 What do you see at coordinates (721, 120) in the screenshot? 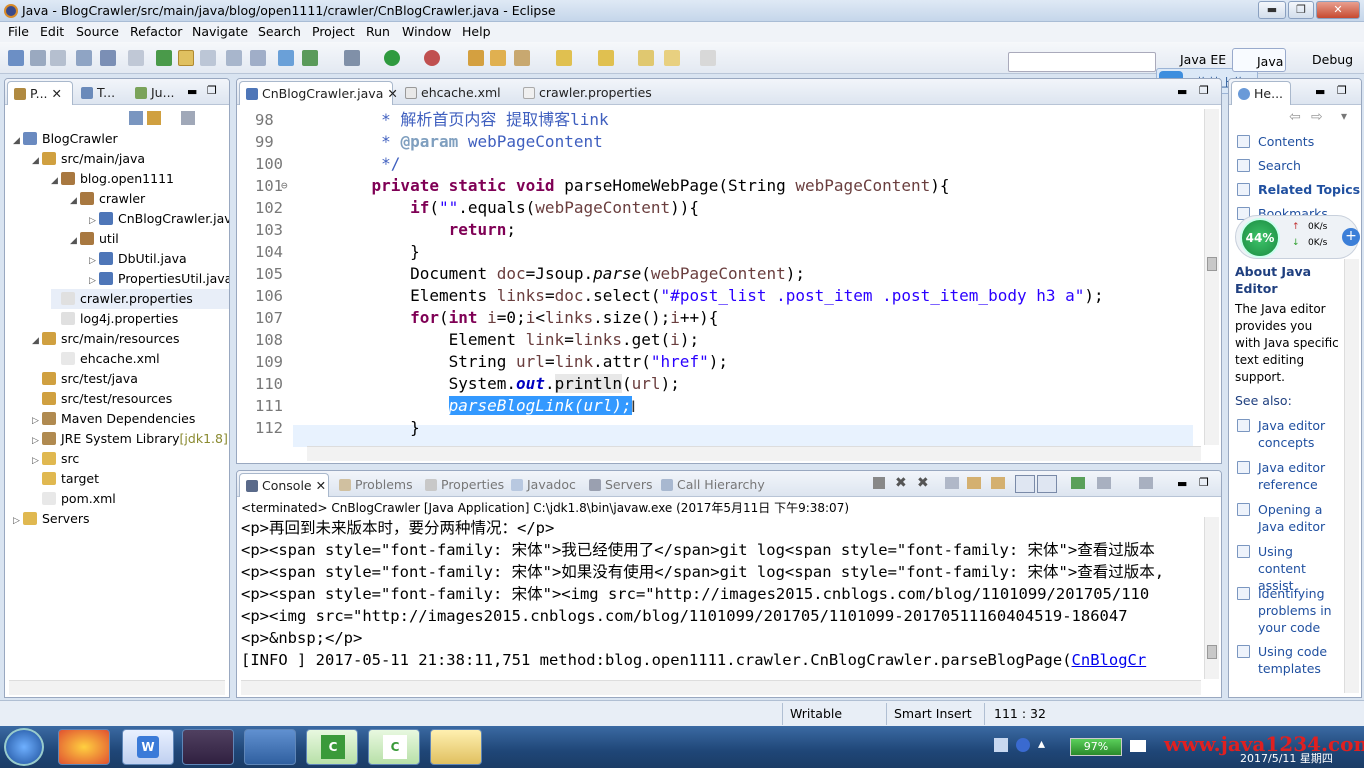
I see `code-line: 98 * 解析首页内容 提取博客link` at bounding box center [721, 120].